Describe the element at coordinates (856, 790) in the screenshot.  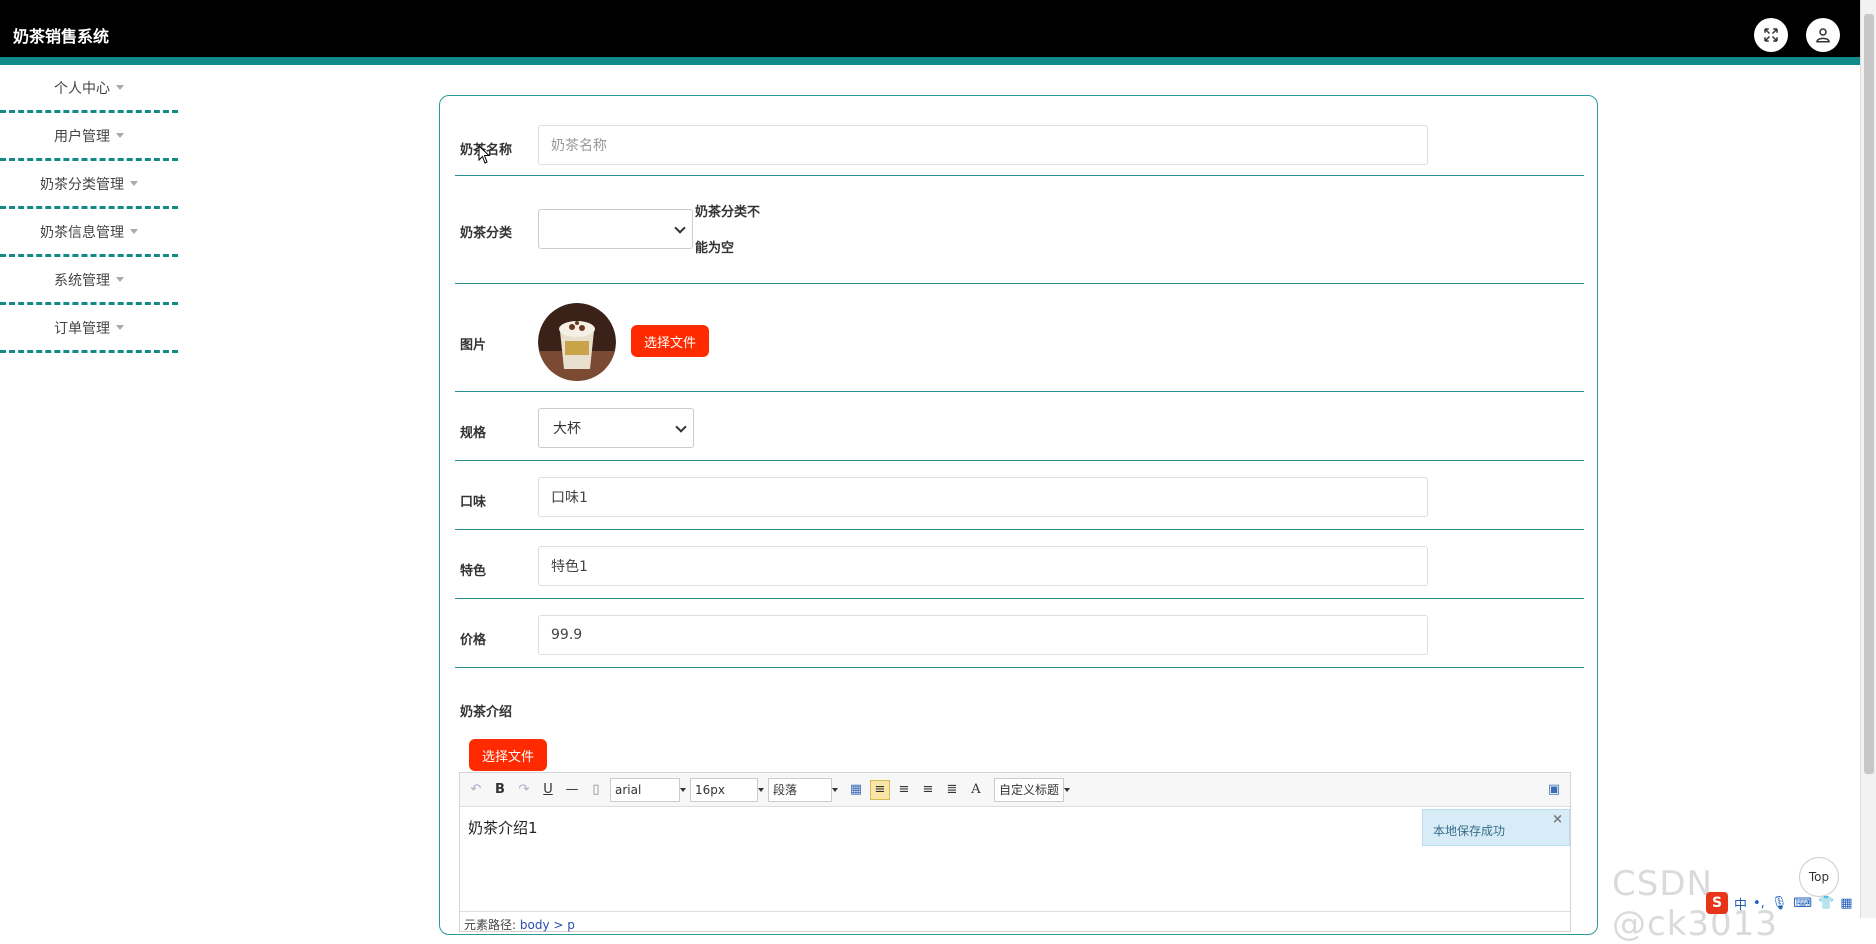
I see `table-icon: ▦` at that location.